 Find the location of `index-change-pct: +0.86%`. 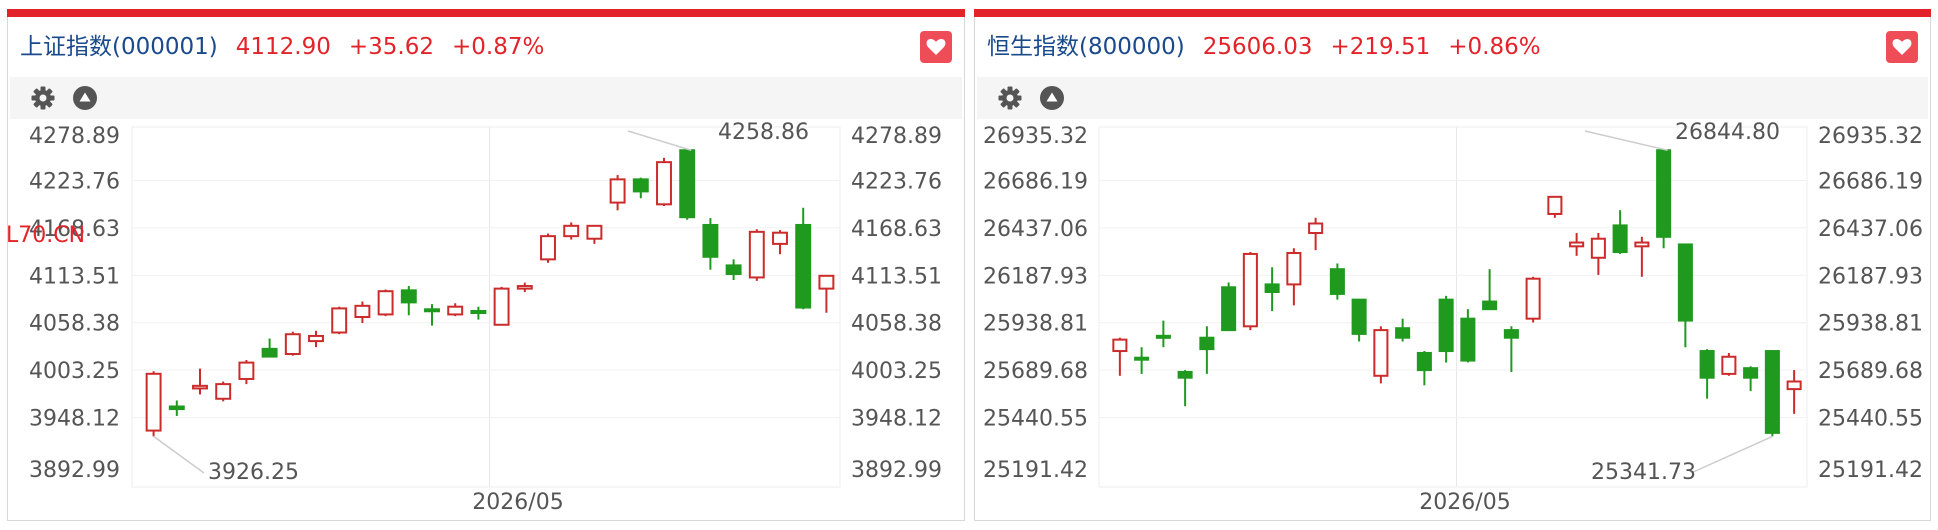

index-change-pct: +0.86% is located at coordinates (1494, 47).